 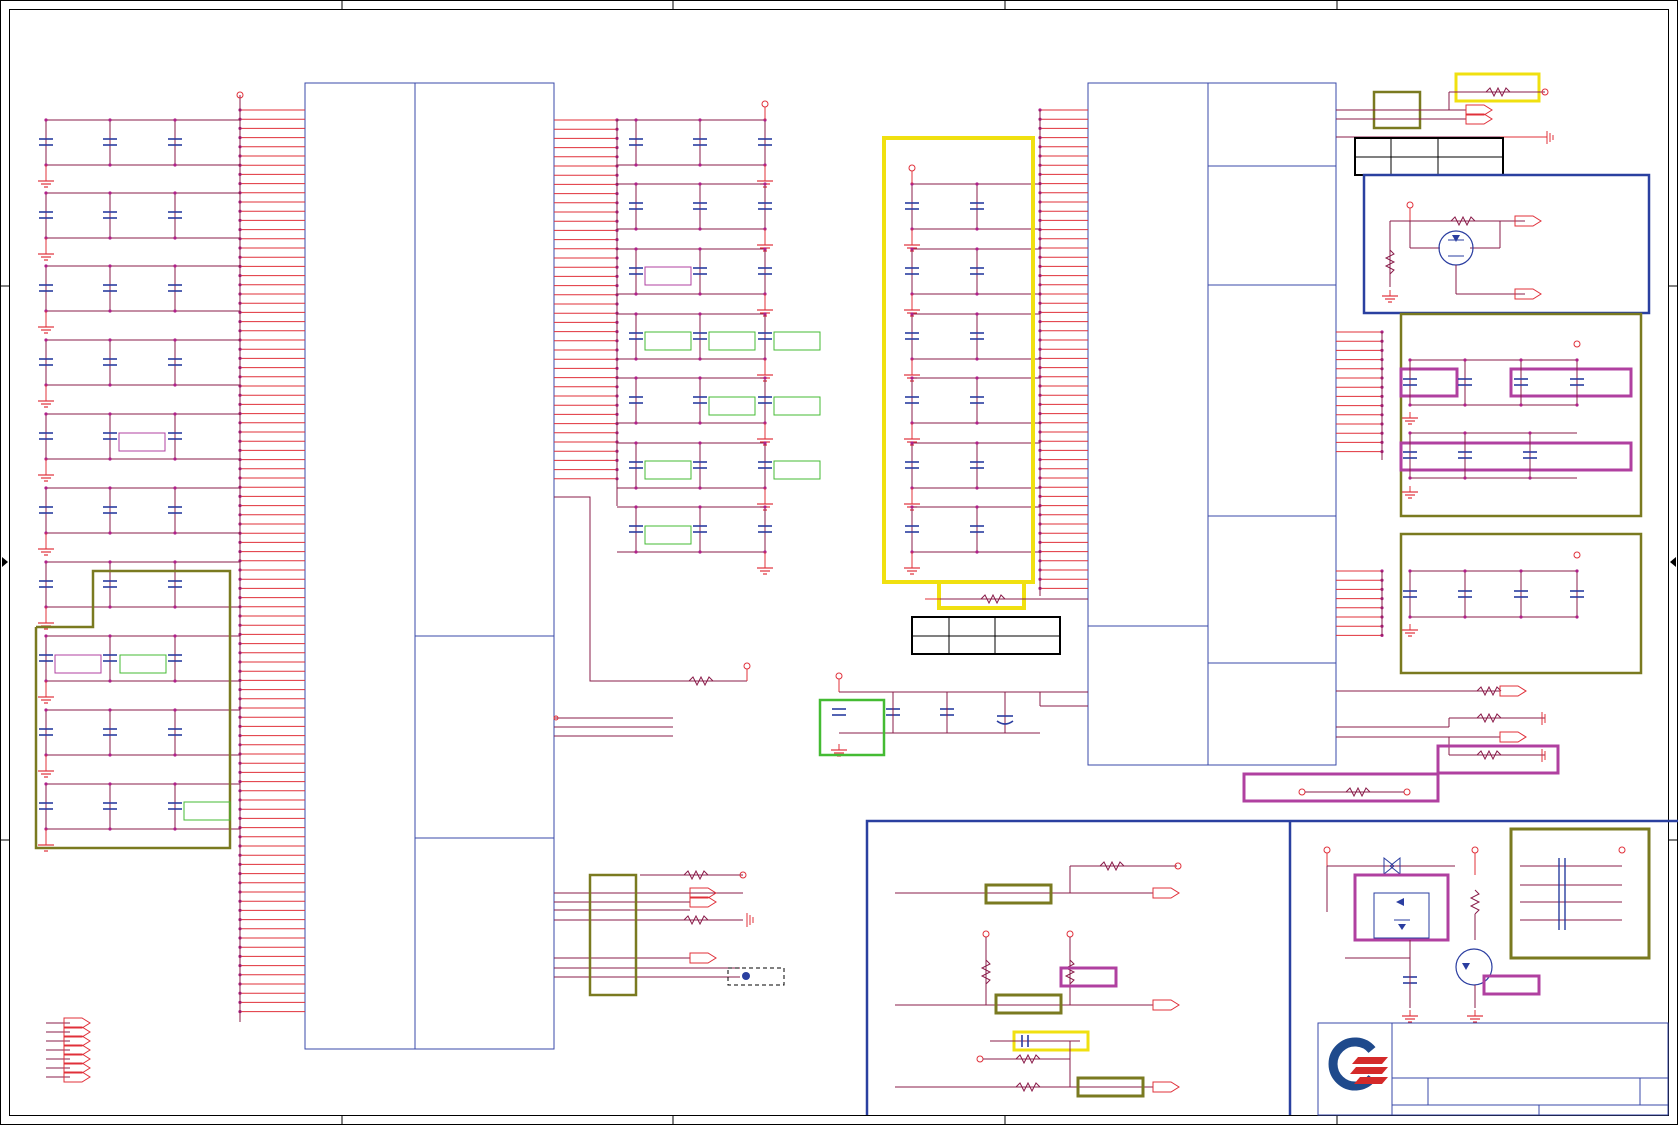 What do you see at coordinates (1673, 562) in the screenshot?
I see `right-arrow-icon` at bounding box center [1673, 562].